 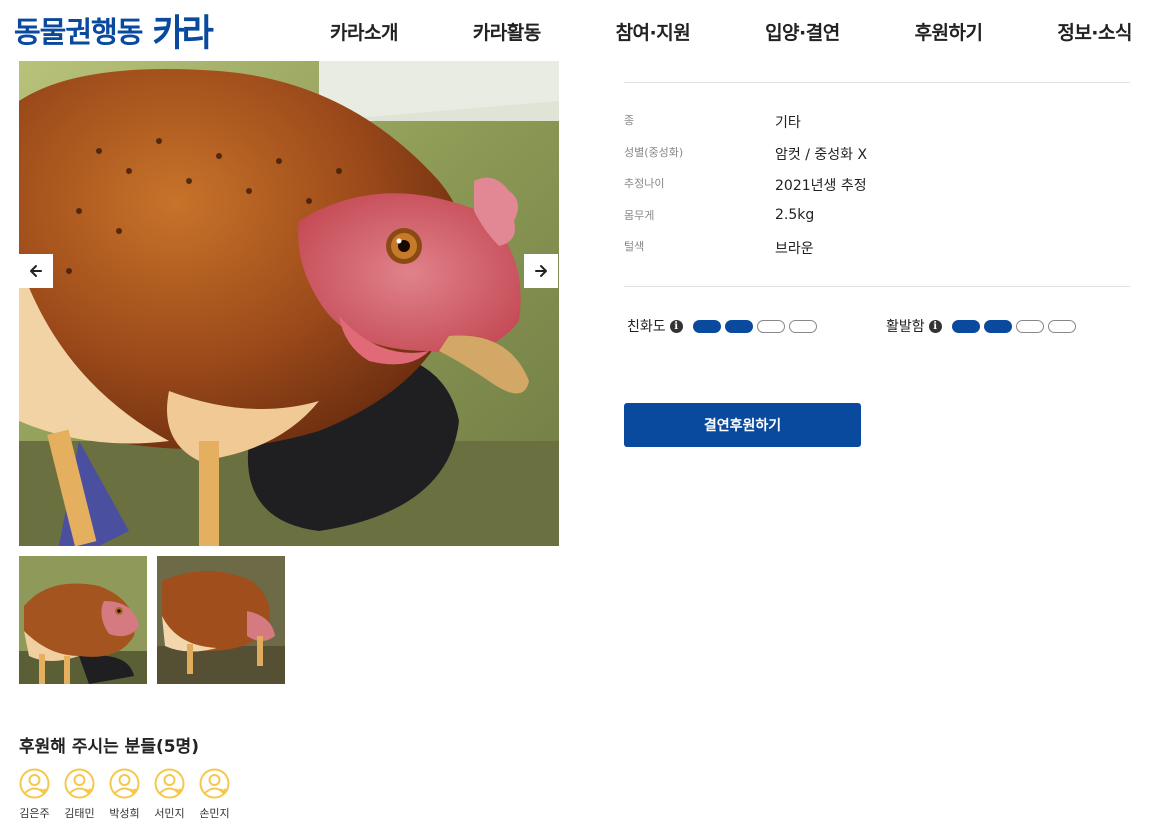 I want to click on detail-label: 몸무게, so click(x=639, y=215).